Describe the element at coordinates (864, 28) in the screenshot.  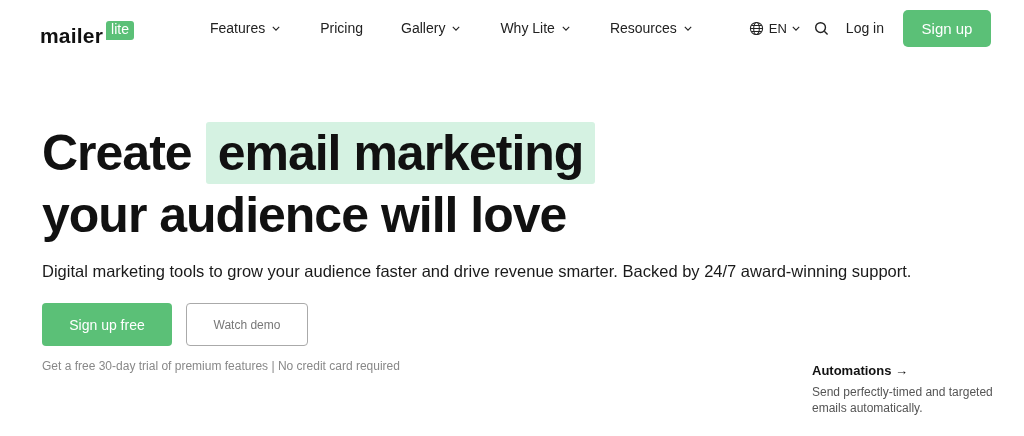
I see `login-link: Log in` at that location.